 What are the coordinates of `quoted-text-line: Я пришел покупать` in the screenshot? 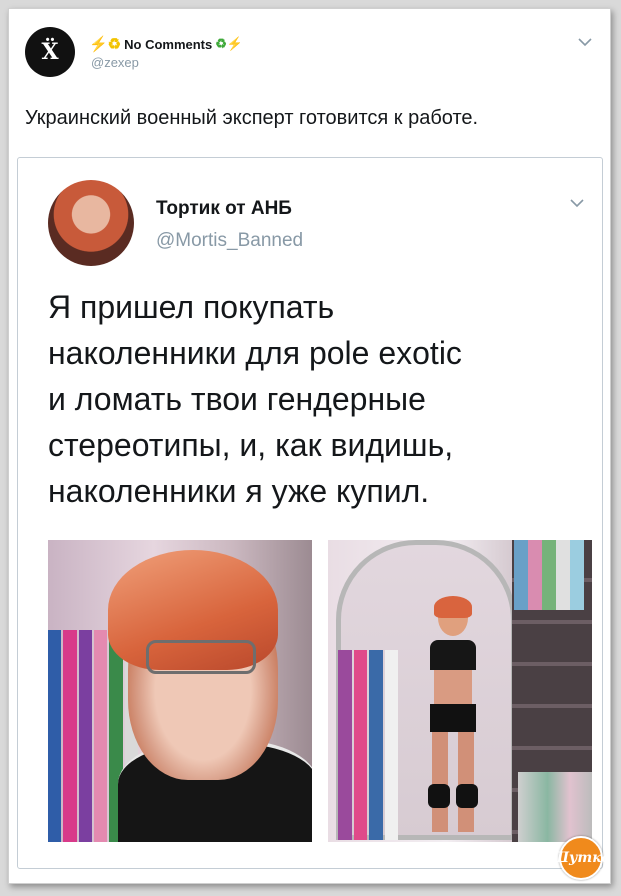 It's located at (191, 307).